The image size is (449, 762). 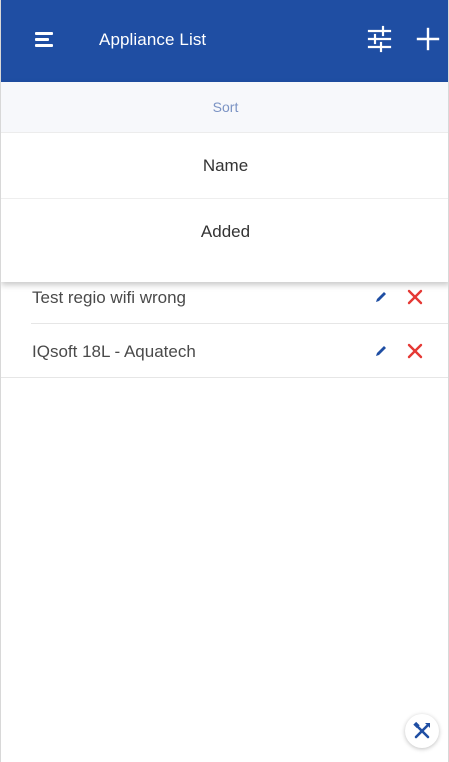 What do you see at coordinates (153, 39) in the screenshot?
I see `page-title: Appliance List` at bounding box center [153, 39].